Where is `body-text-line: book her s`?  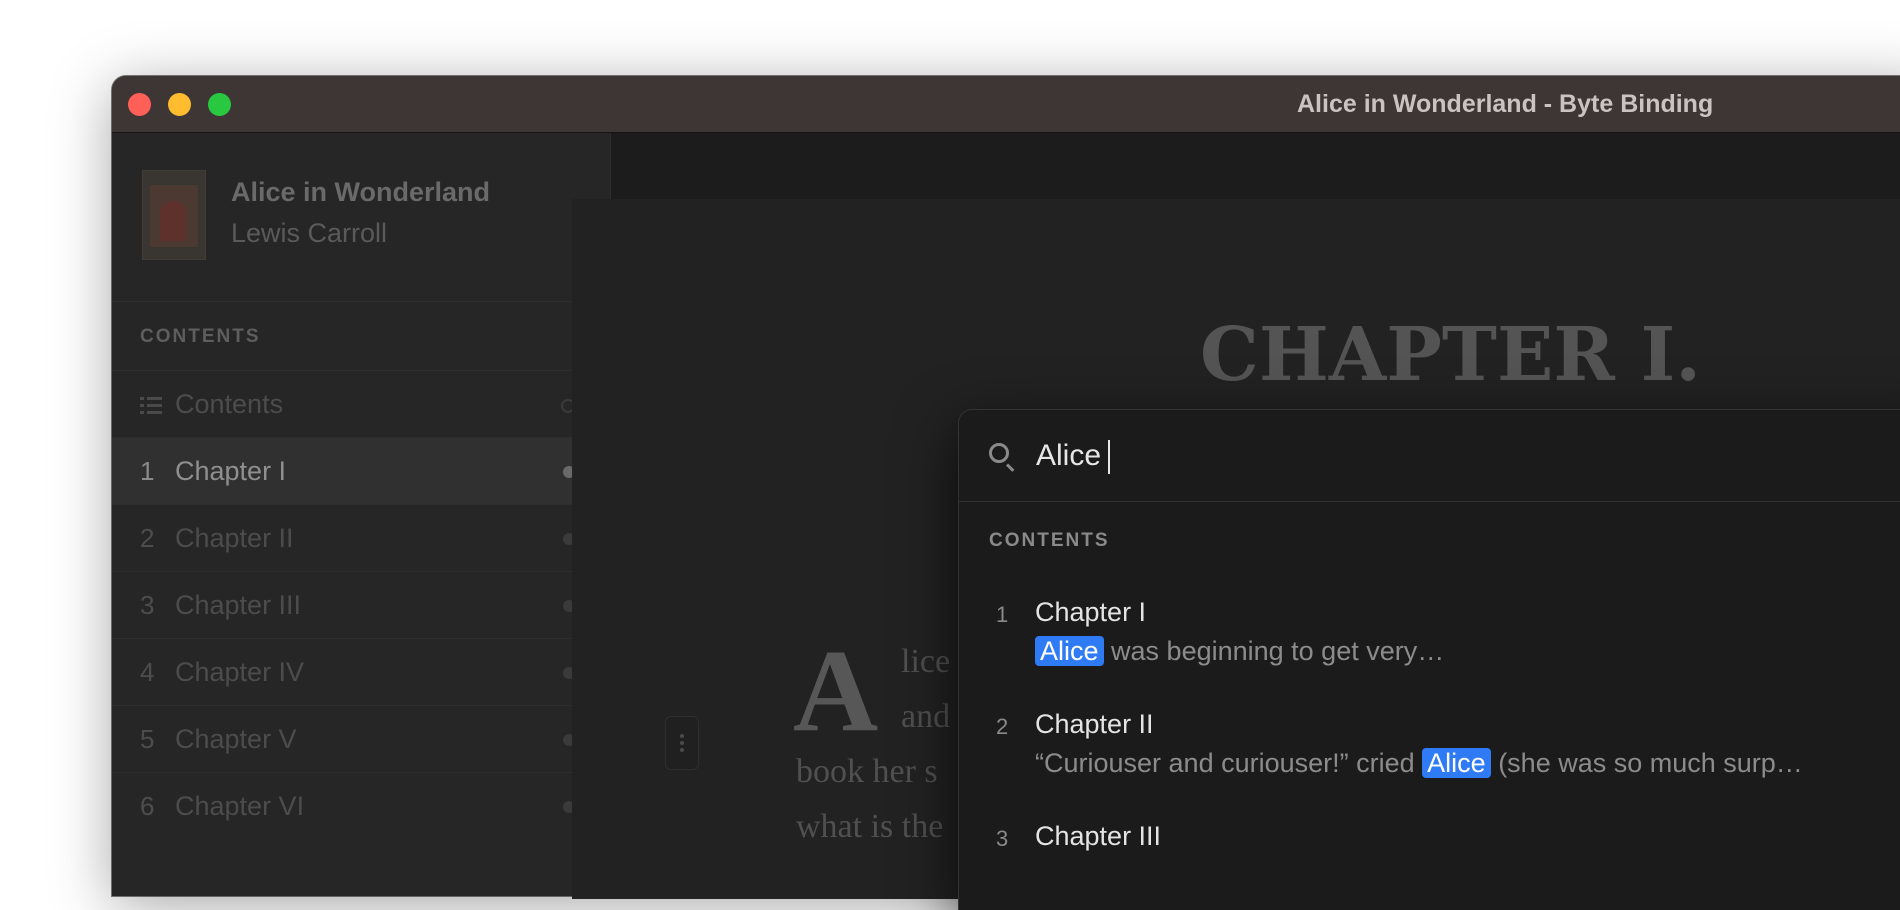 body-text-line: book her s is located at coordinates (867, 771).